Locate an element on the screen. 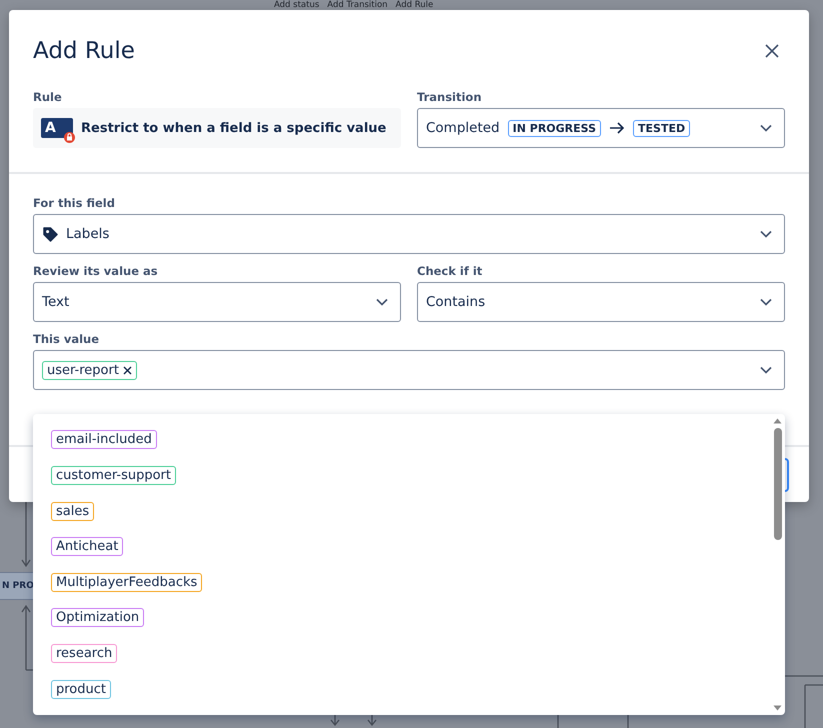 The height and width of the screenshot is (728, 823). scrollbar-thumb is located at coordinates (778, 484).